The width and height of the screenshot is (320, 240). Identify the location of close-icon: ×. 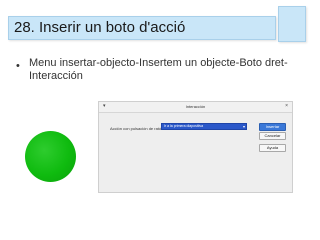
(286, 106).